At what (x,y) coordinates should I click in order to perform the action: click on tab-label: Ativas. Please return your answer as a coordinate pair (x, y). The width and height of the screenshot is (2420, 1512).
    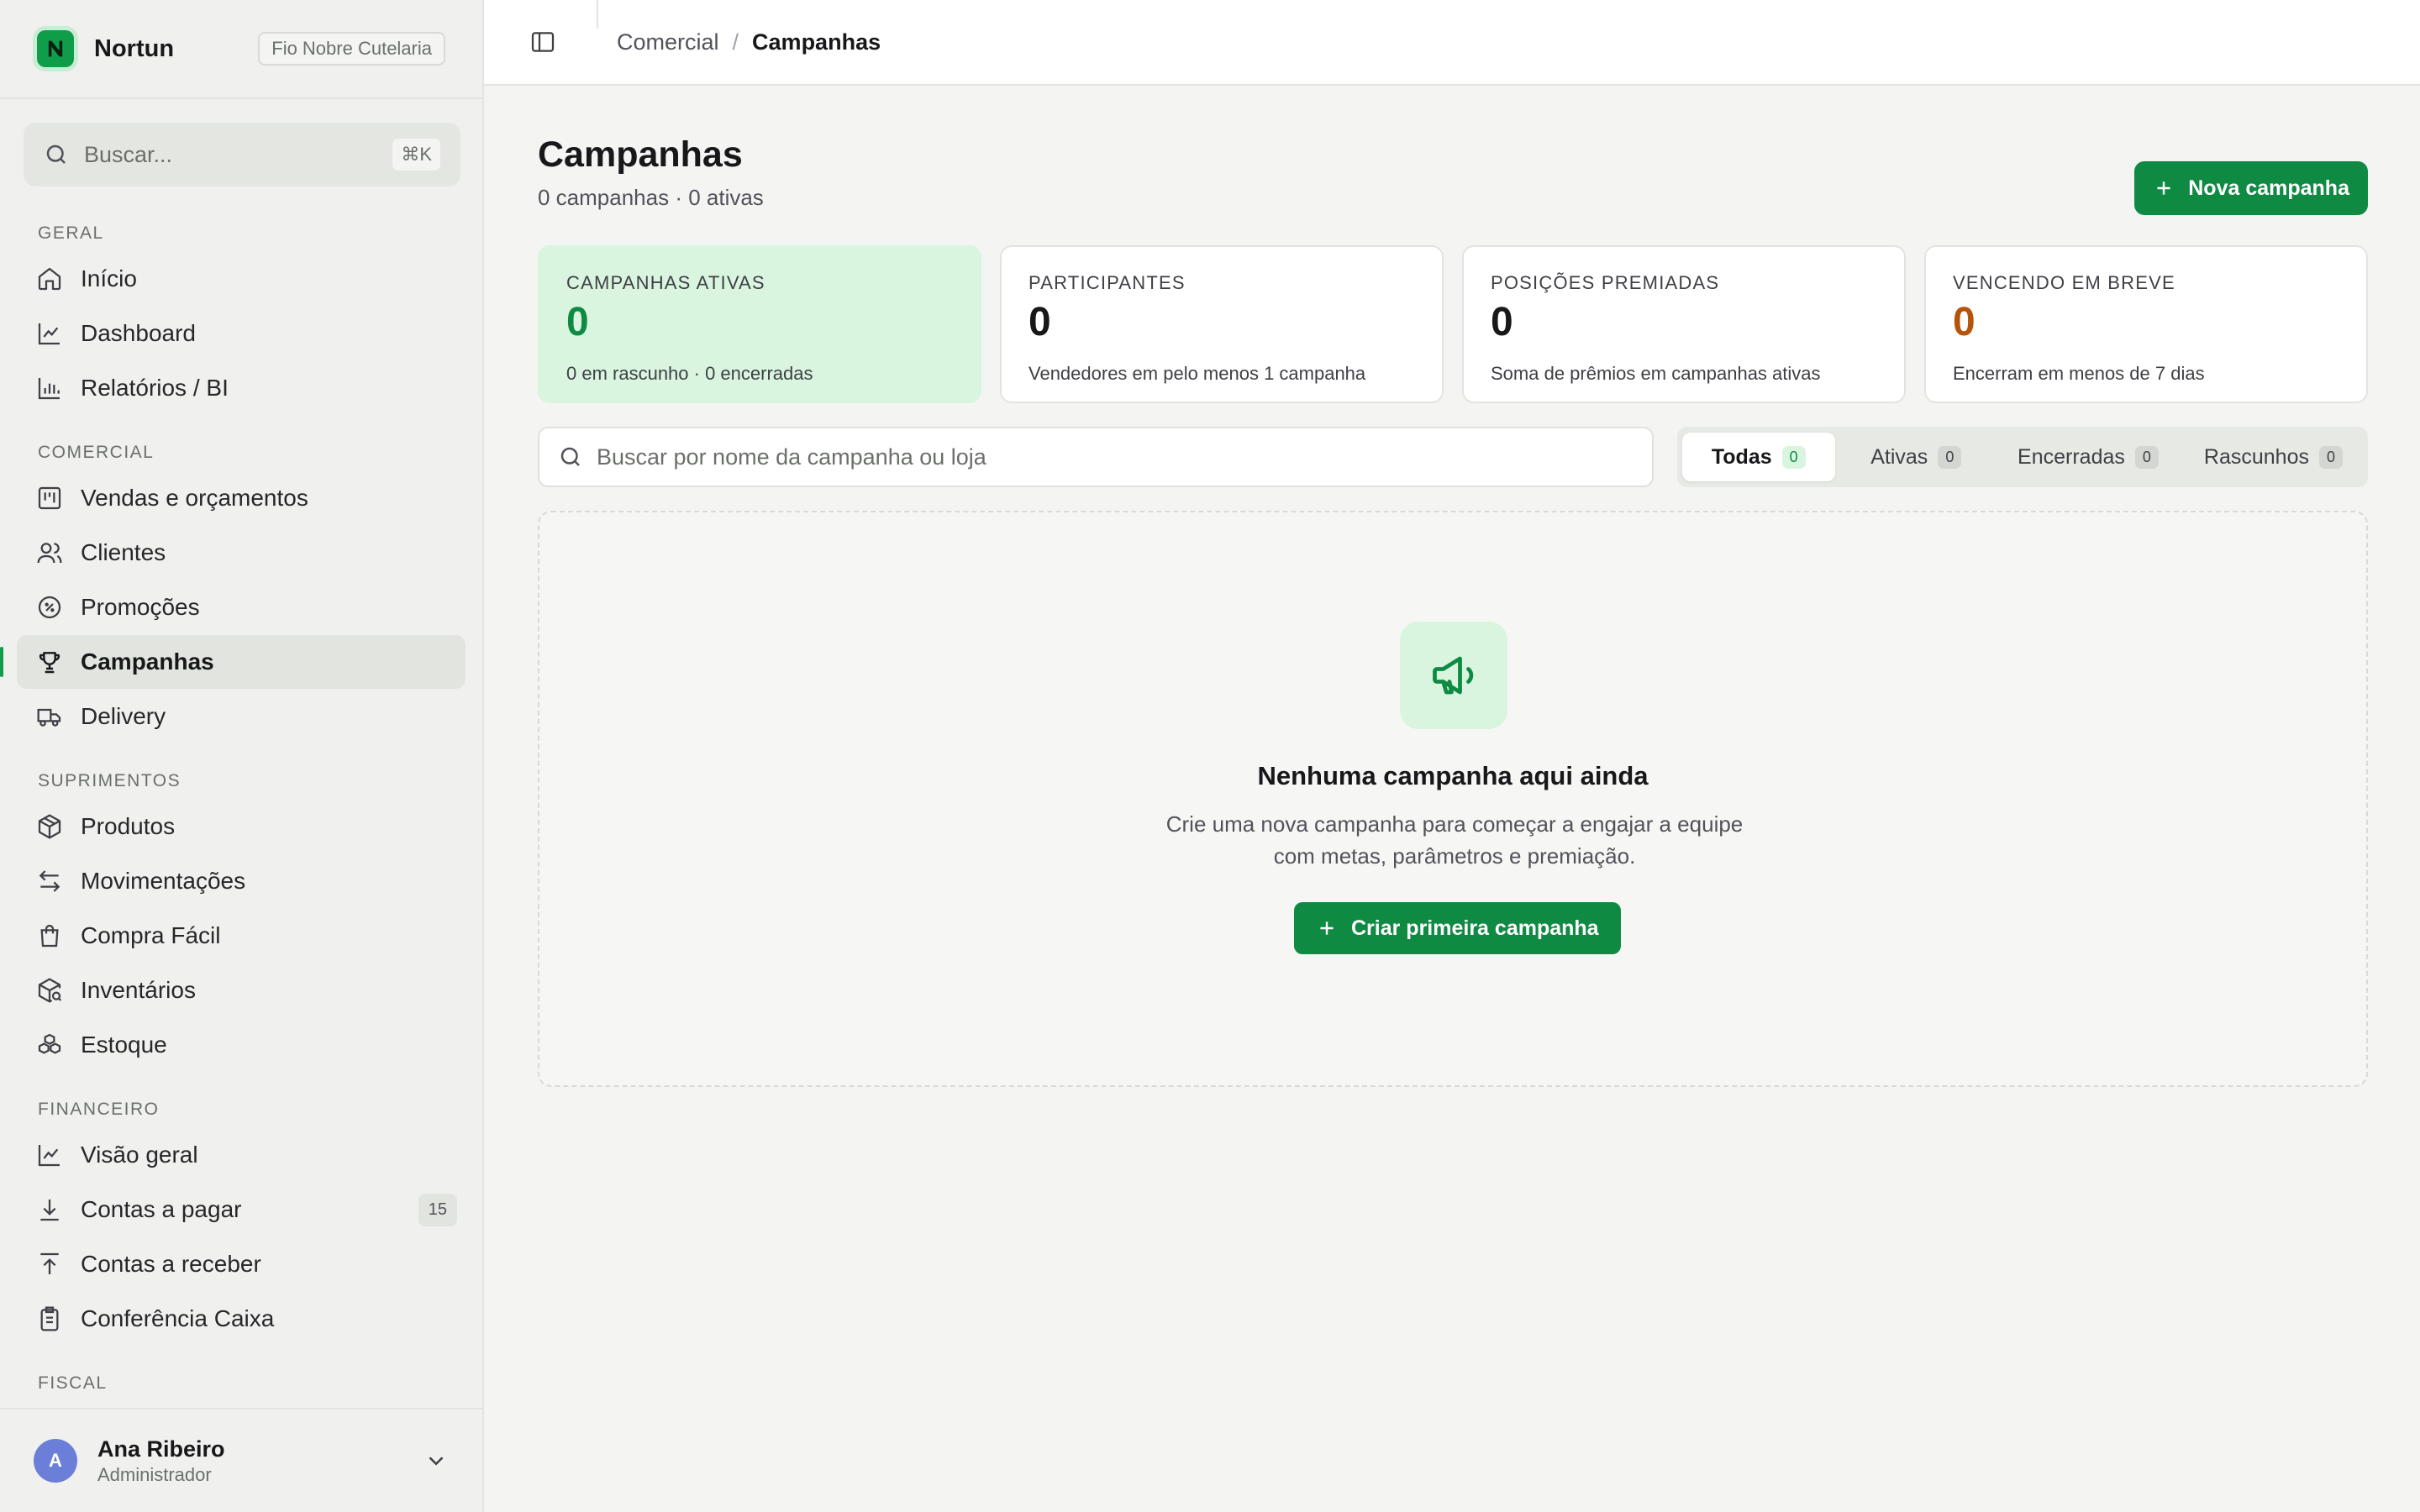
    Looking at the image, I should click on (1899, 456).